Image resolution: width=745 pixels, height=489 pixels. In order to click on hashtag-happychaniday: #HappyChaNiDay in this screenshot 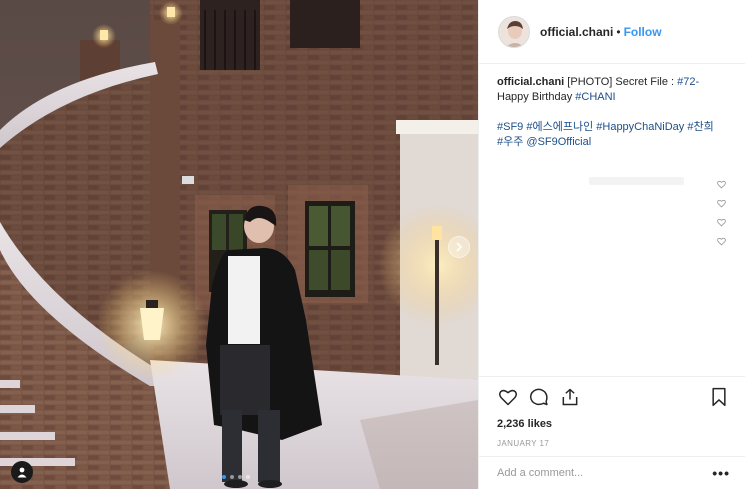, I will do `click(638, 127)`.